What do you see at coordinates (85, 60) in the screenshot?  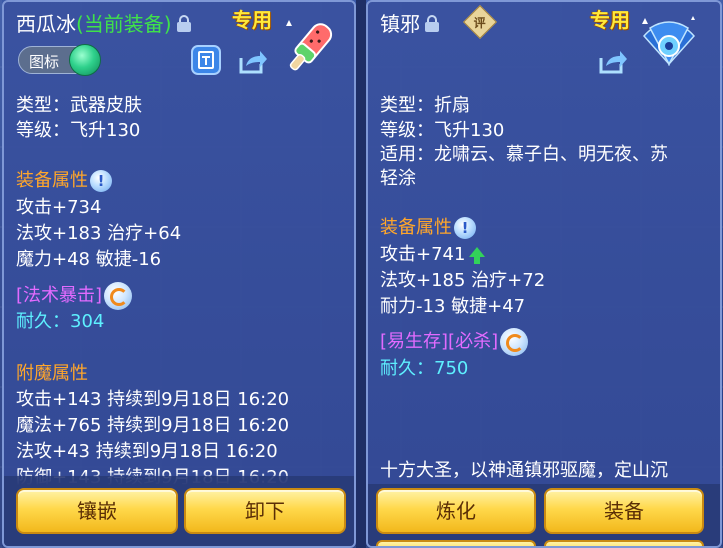 I see `toggle-knob` at bounding box center [85, 60].